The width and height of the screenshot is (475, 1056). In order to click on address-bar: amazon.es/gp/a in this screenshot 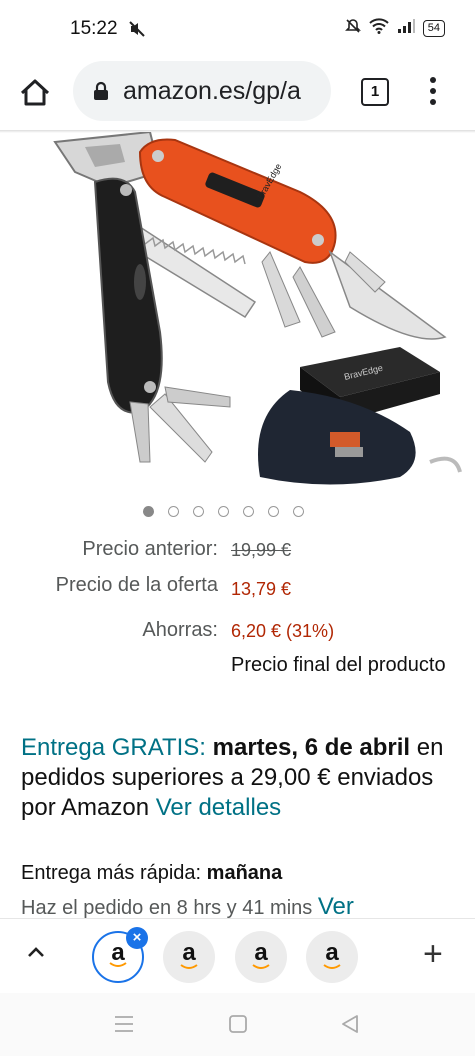, I will do `click(202, 91)`.